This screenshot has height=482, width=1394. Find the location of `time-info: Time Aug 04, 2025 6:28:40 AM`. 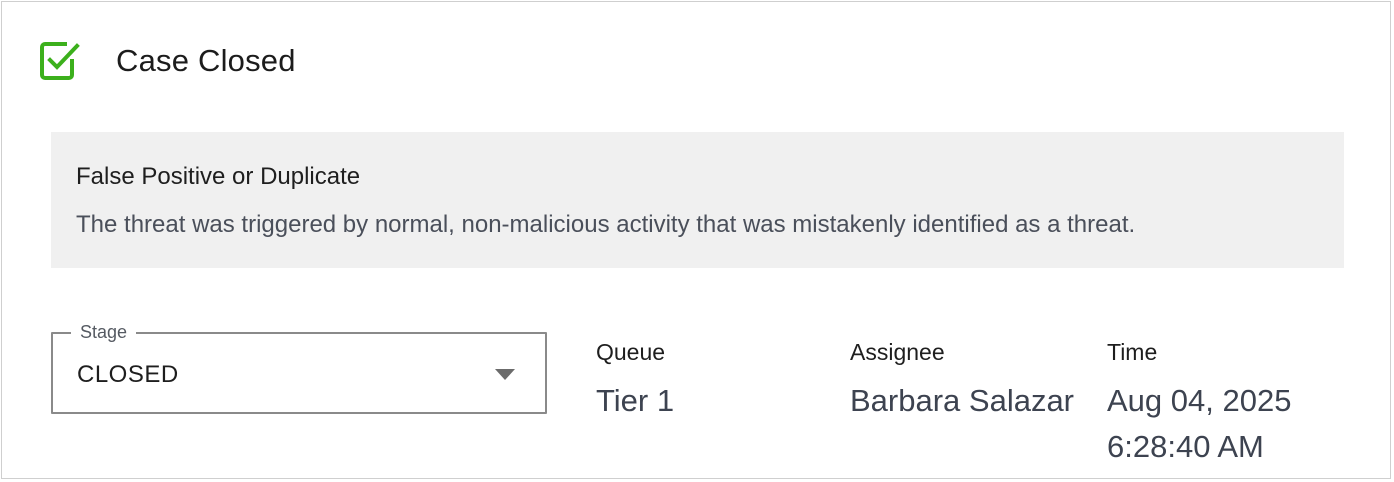

time-info: Time Aug 04, 2025 6:28:40 AM is located at coordinates (1199, 404).